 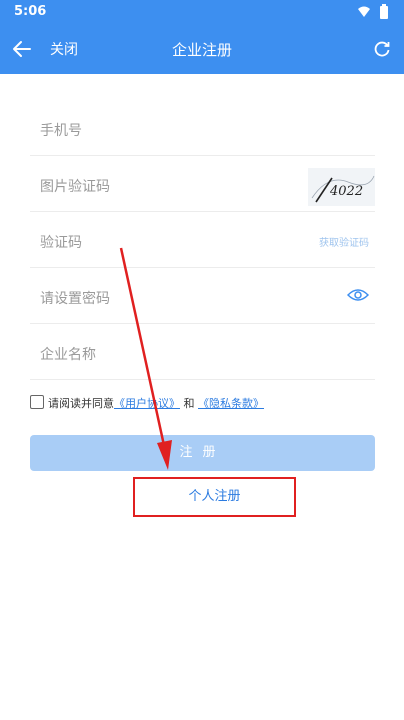 I want to click on register-button: 注册, so click(x=202, y=453).